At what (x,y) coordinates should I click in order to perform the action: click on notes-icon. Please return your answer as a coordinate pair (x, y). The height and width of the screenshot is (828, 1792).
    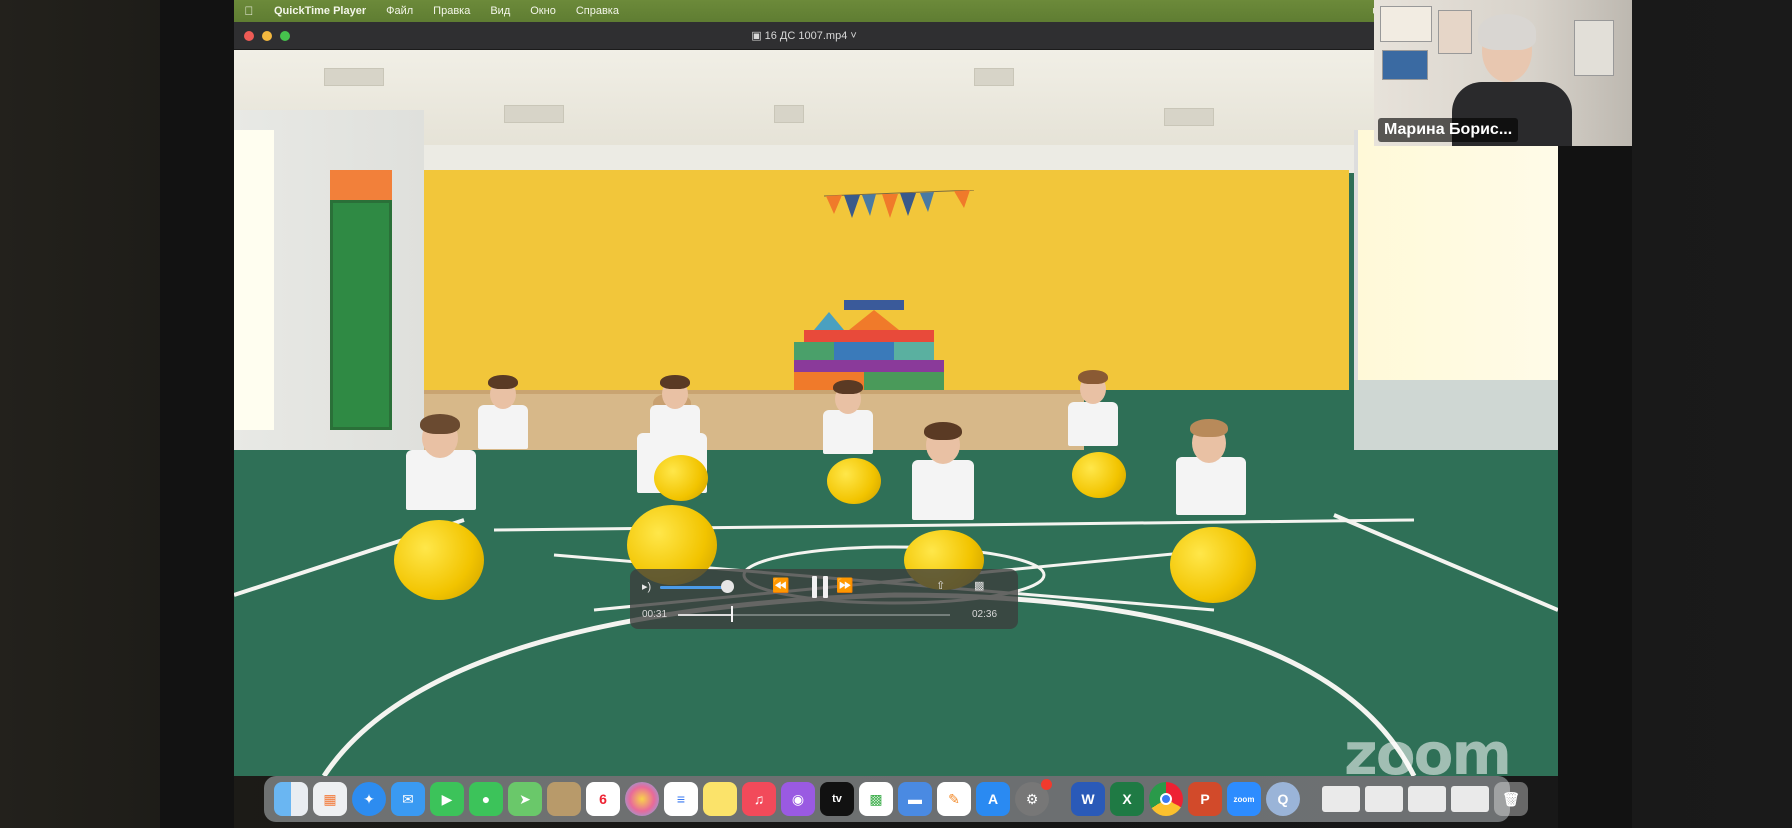
    Looking at the image, I should click on (720, 799).